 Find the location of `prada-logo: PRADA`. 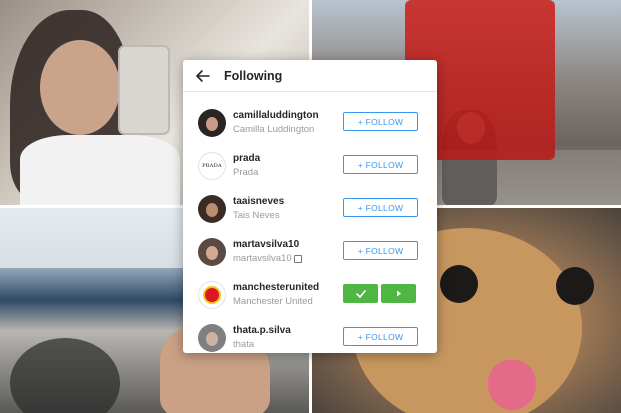

prada-logo: PRADA is located at coordinates (212, 166).